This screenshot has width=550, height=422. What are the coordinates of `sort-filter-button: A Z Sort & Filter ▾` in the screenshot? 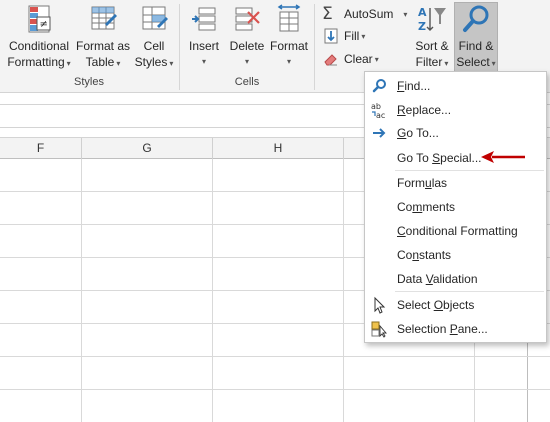 It's located at (432, 37).